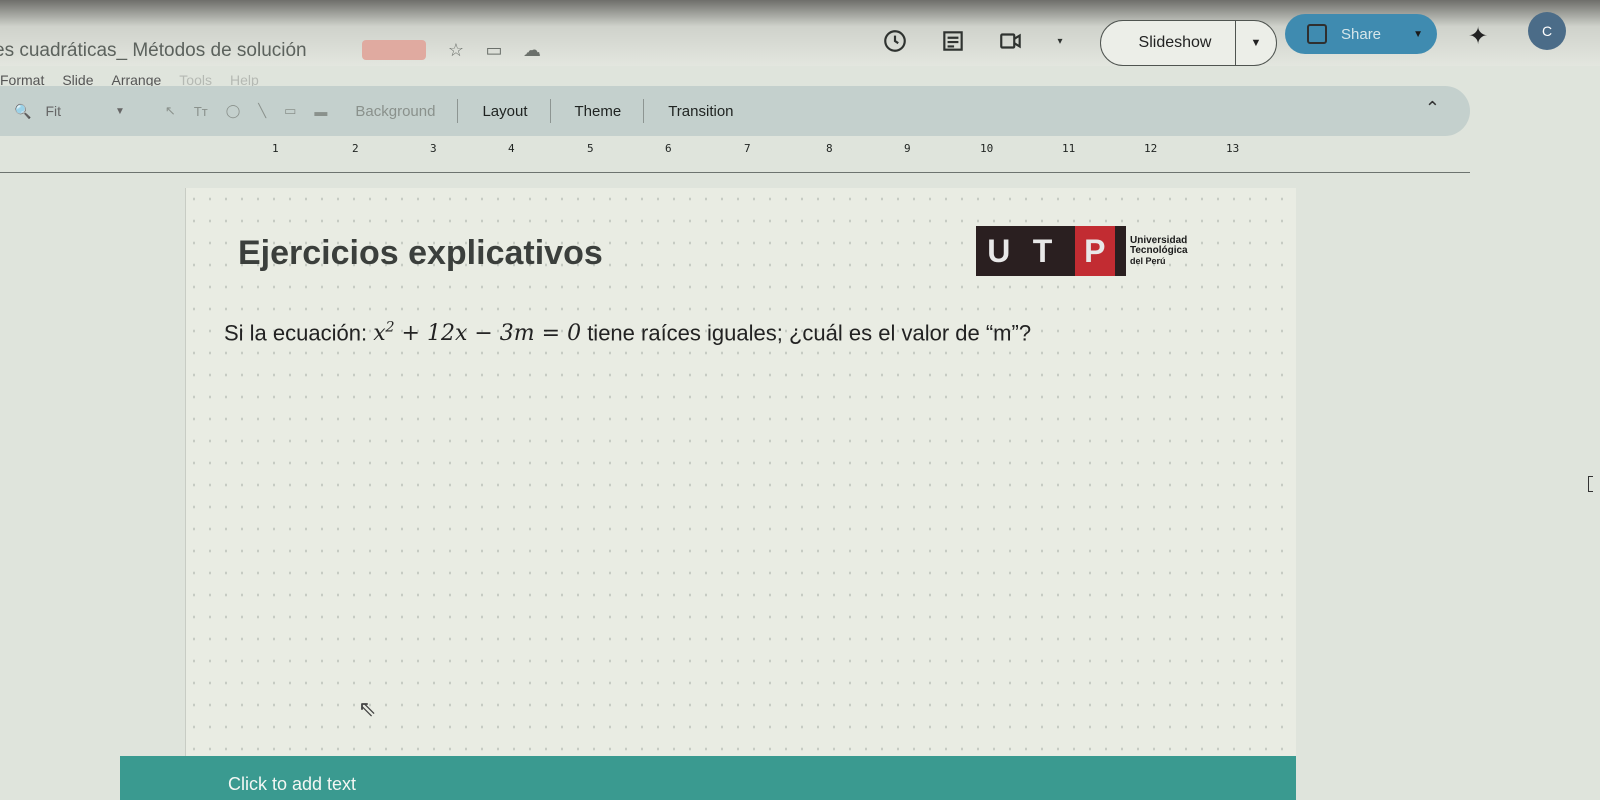  I want to click on ruler-number: 10, so click(987, 148).